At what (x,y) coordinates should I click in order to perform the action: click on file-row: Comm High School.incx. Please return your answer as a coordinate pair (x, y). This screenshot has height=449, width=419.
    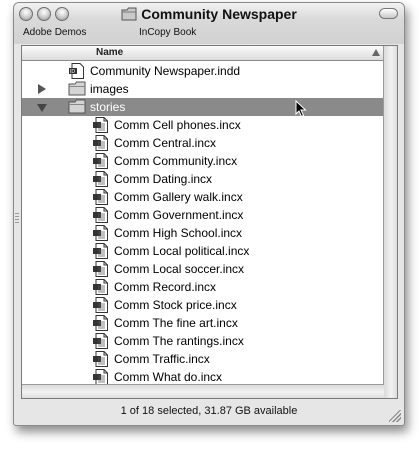
    Looking at the image, I should click on (203, 233).